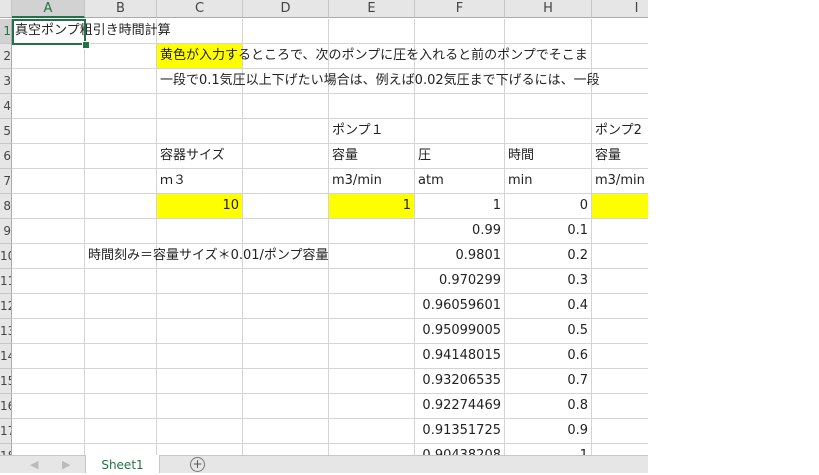  Describe the element at coordinates (200, 281) in the screenshot. I see `cell-c11` at that location.